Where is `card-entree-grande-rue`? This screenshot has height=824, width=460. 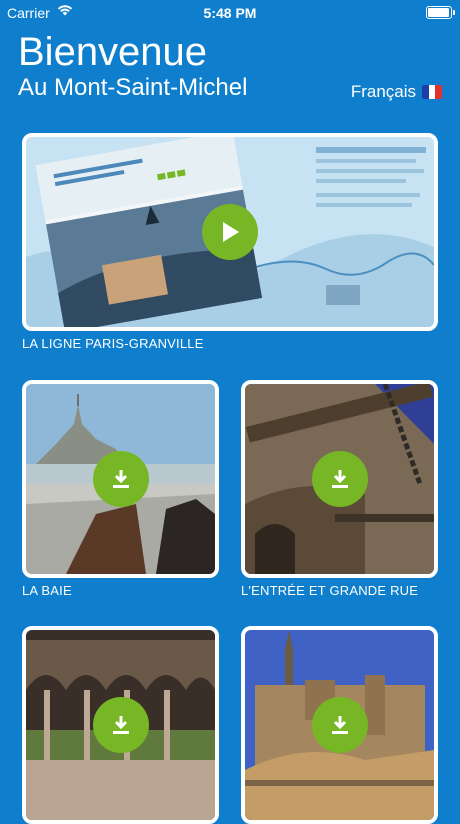 card-entree-grande-rue is located at coordinates (339, 479).